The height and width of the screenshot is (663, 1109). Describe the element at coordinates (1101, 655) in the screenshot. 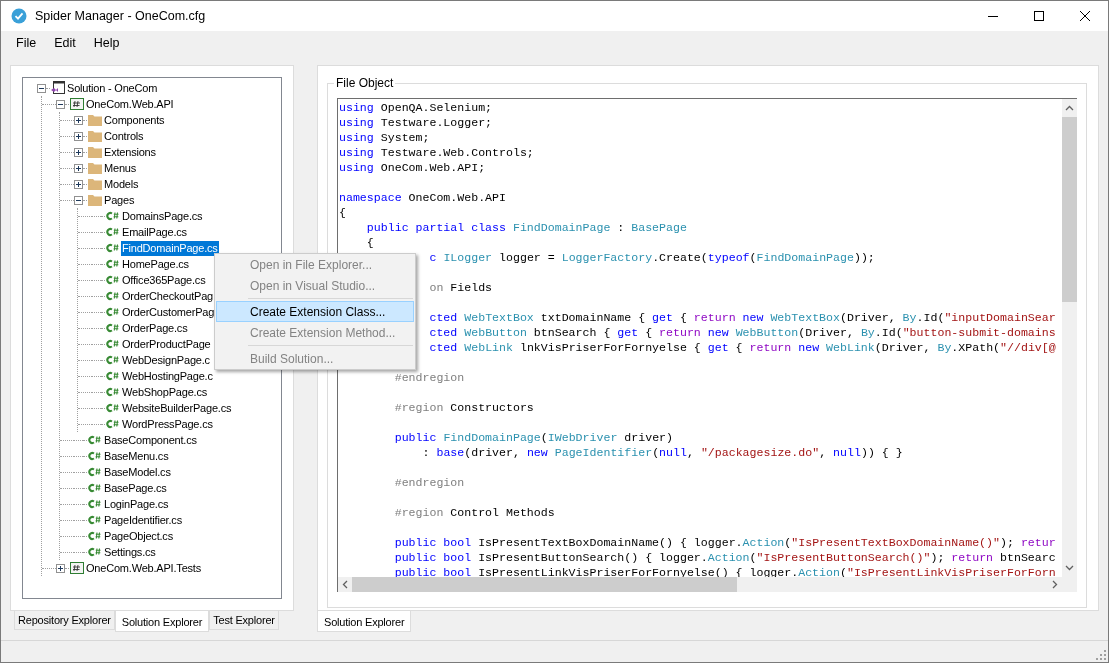

I see `resize-grip-icon` at that location.